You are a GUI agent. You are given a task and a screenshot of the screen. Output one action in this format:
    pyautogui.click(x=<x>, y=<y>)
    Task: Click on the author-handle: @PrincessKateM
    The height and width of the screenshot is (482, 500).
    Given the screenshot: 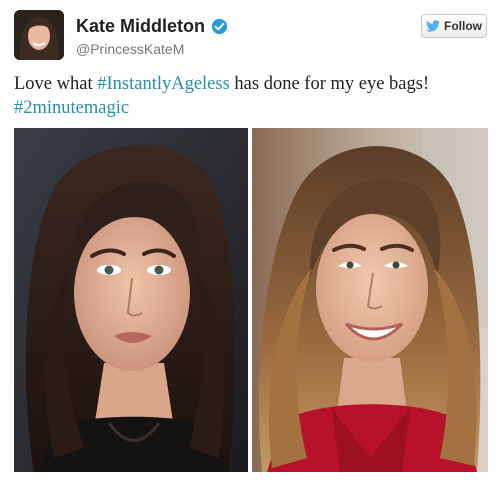 What is the action you would take?
    pyautogui.click(x=130, y=49)
    